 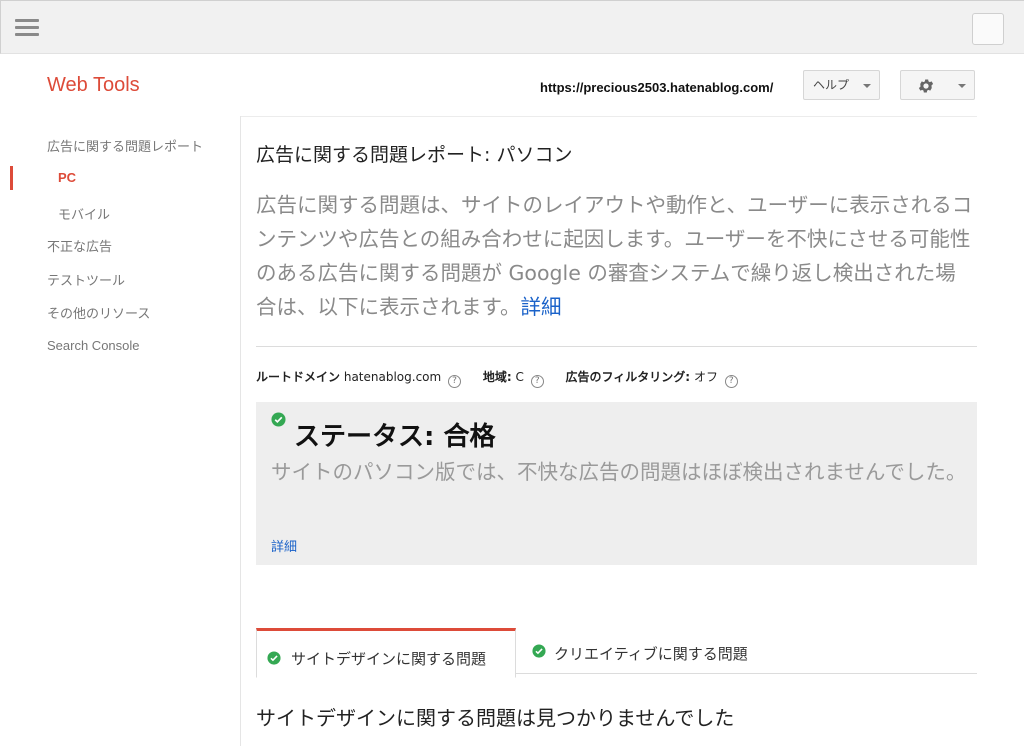 I want to click on tab-label: サイトデザインに関する問題, so click(x=389, y=659).